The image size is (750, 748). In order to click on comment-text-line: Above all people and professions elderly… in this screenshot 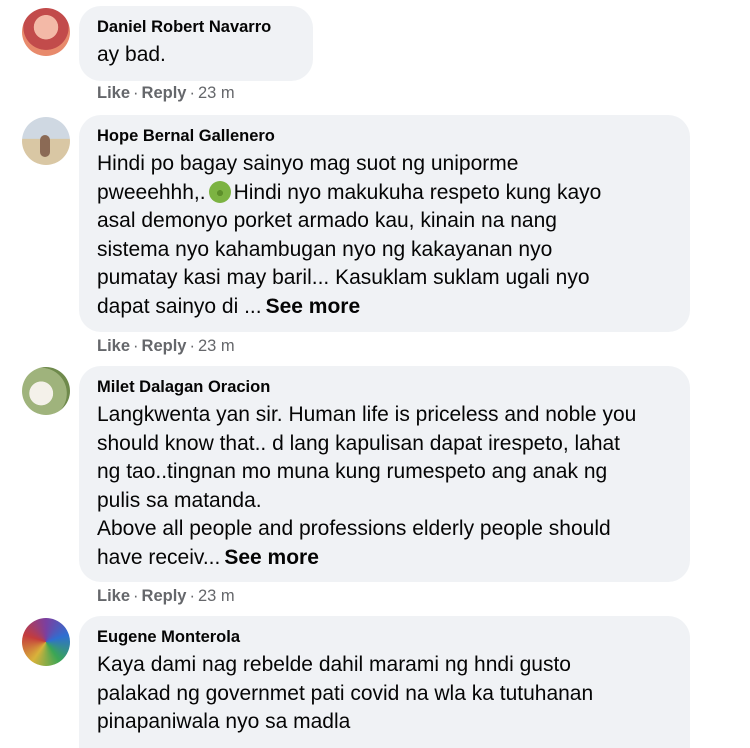, I will do `click(354, 529)`.